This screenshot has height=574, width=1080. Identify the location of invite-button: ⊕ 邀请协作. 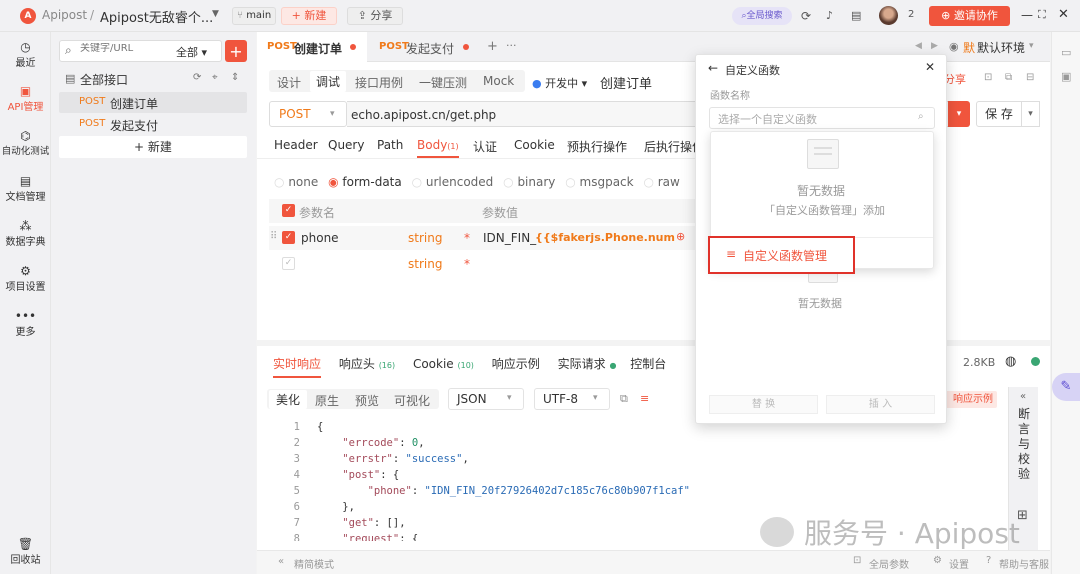
(969, 16).